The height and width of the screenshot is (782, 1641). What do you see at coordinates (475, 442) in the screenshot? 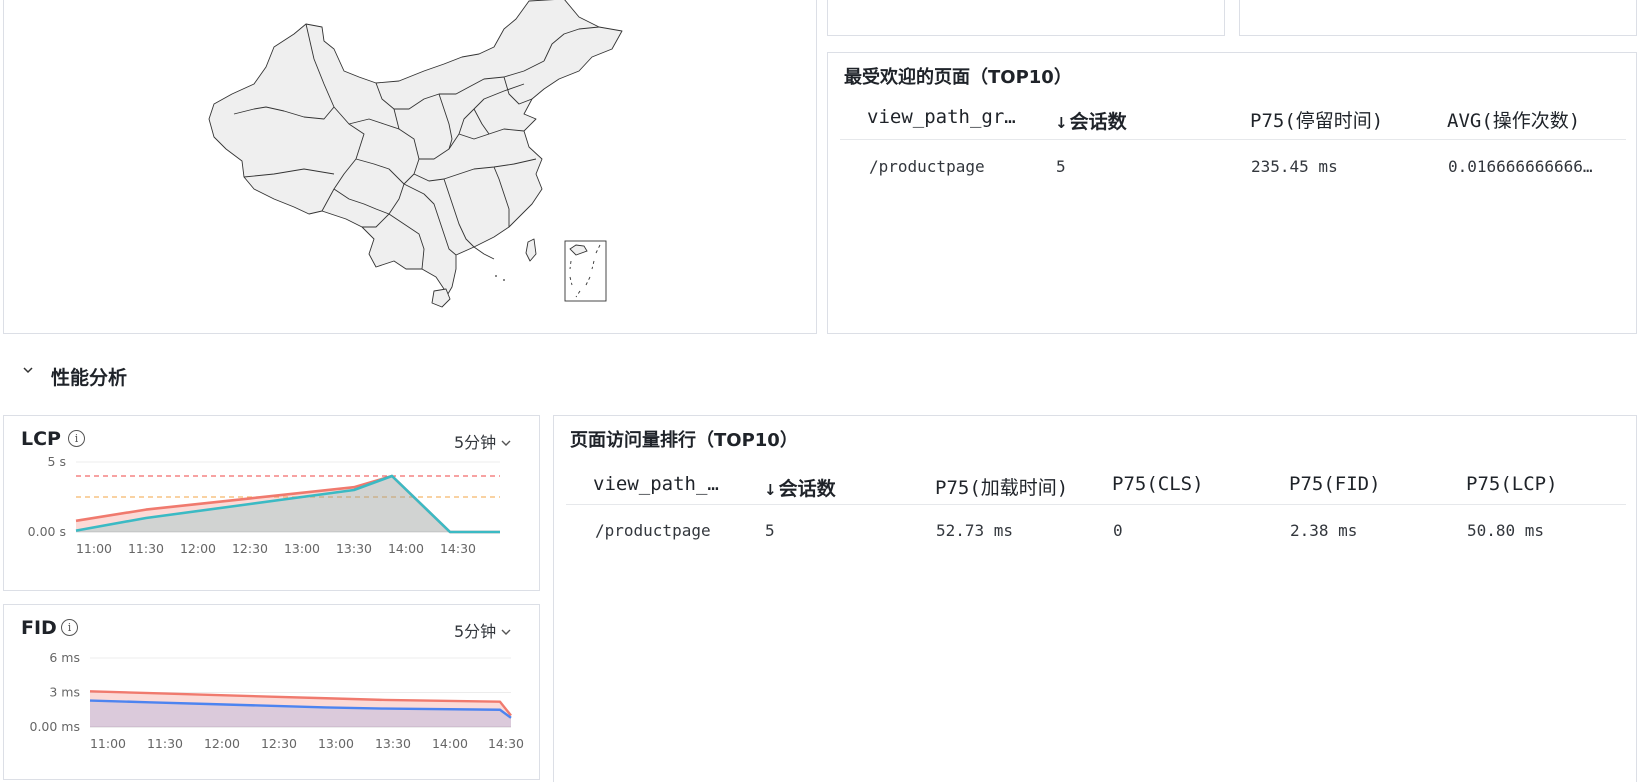
I see `lcp-interval-label: 5分钟` at bounding box center [475, 442].